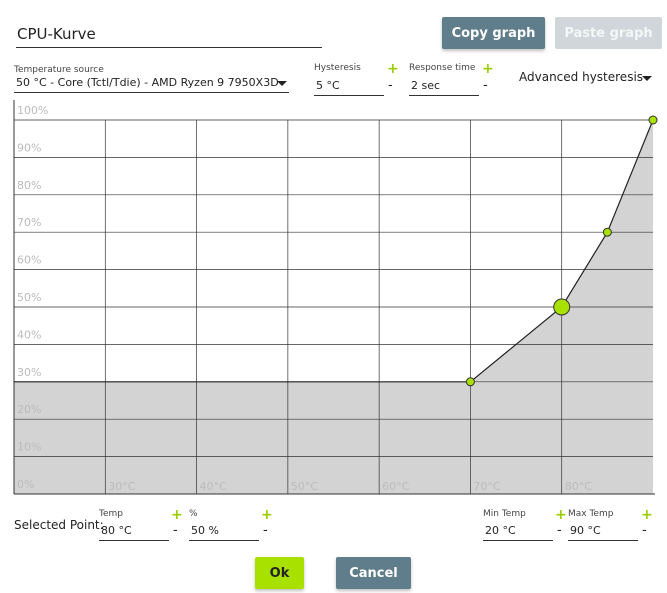  What do you see at coordinates (603, 531) in the screenshot?
I see `max-temp-input: 90 °C` at bounding box center [603, 531].